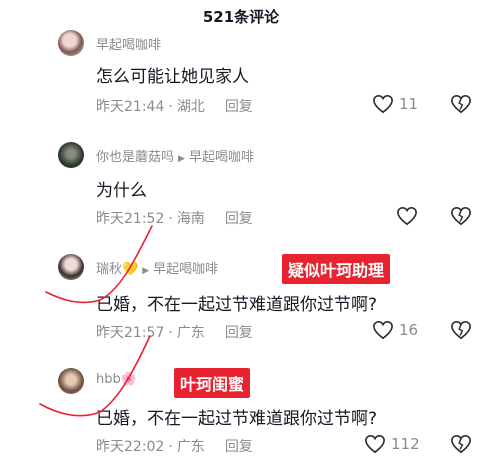 This screenshot has width=482, height=460. Describe the element at coordinates (409, 104) in the screenshot. I see `like-count: 11` at that location.